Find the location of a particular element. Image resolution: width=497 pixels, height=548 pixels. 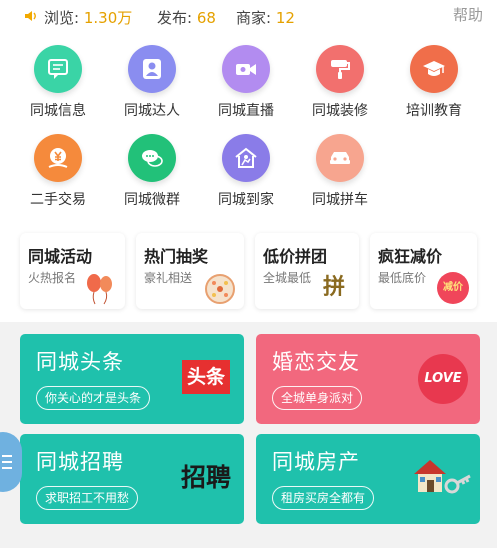

promo-title: 疯狂减价 is located at coordinates (410, 256).